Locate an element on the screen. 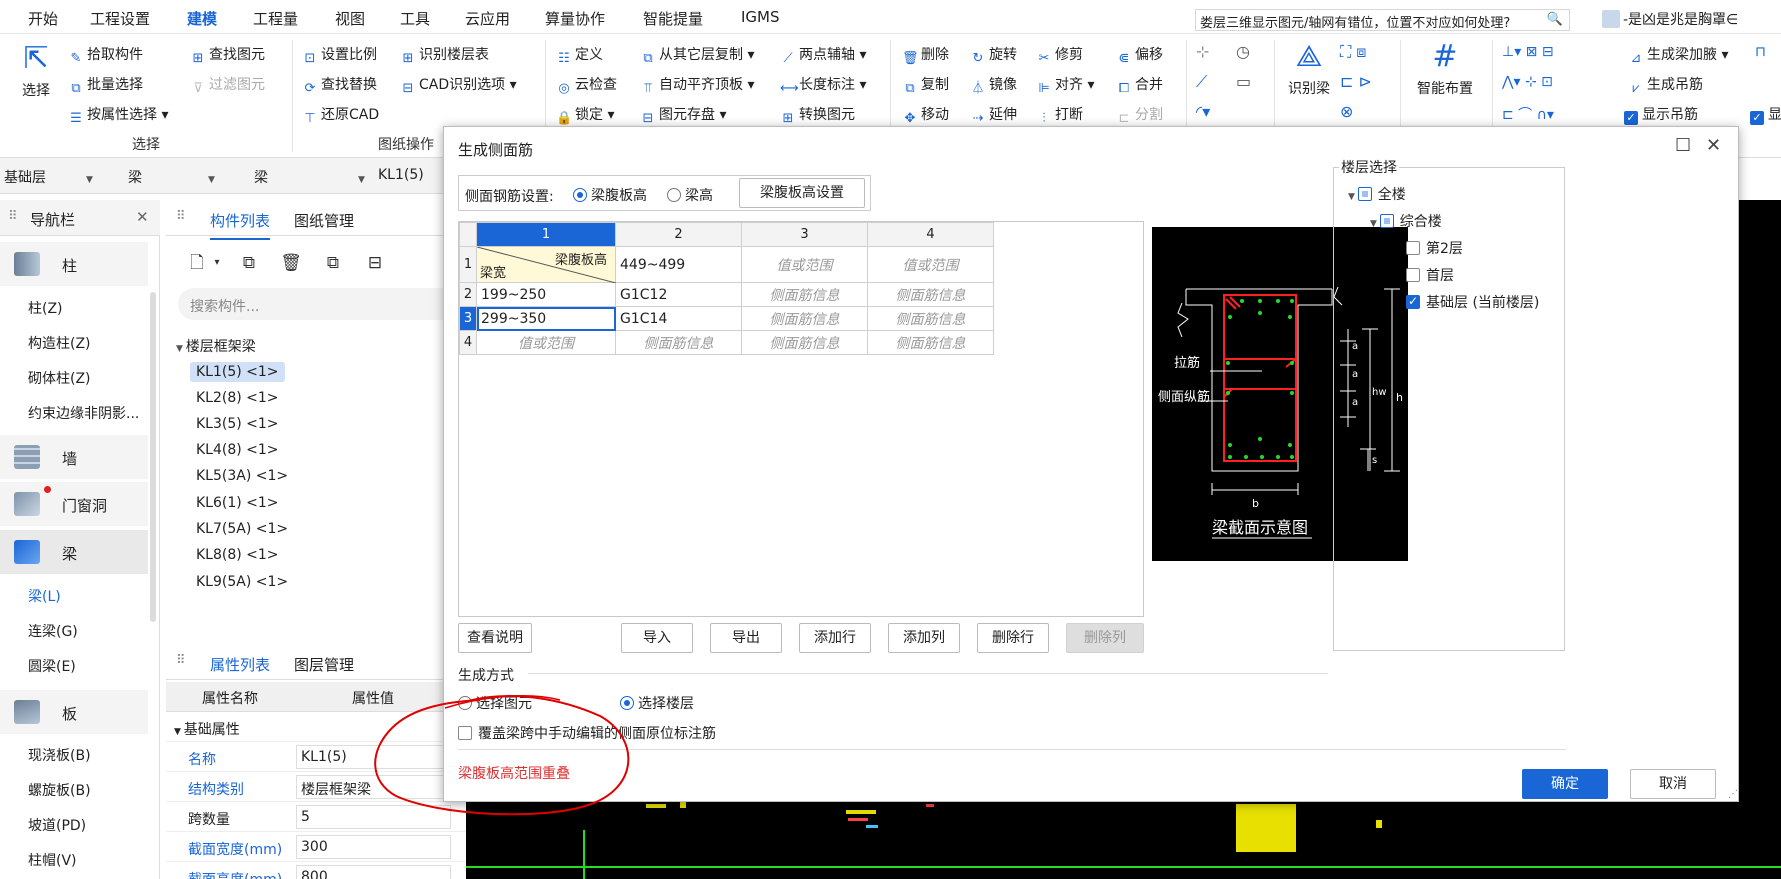 This screenshot has height=879, width=1781. nav-cat-beam: 梁 is located at coordinates (74, 552).